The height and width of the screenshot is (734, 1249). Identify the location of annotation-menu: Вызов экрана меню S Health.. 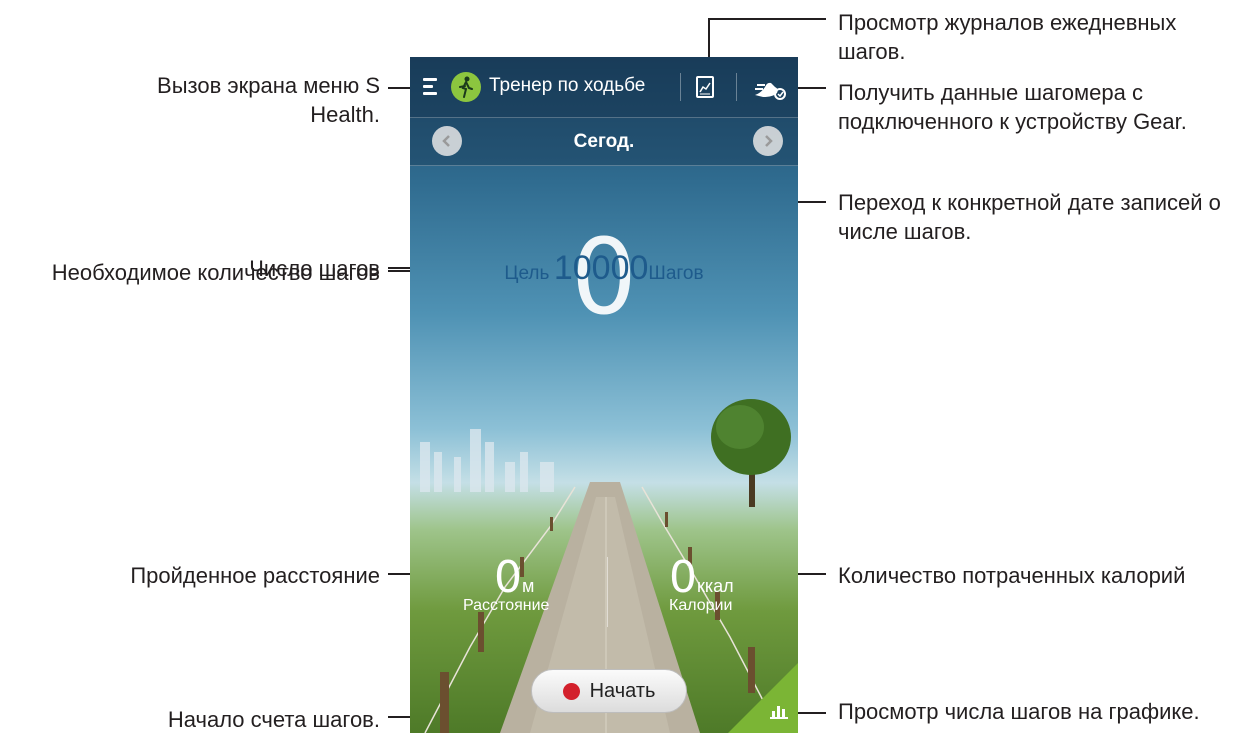
(268, 100).